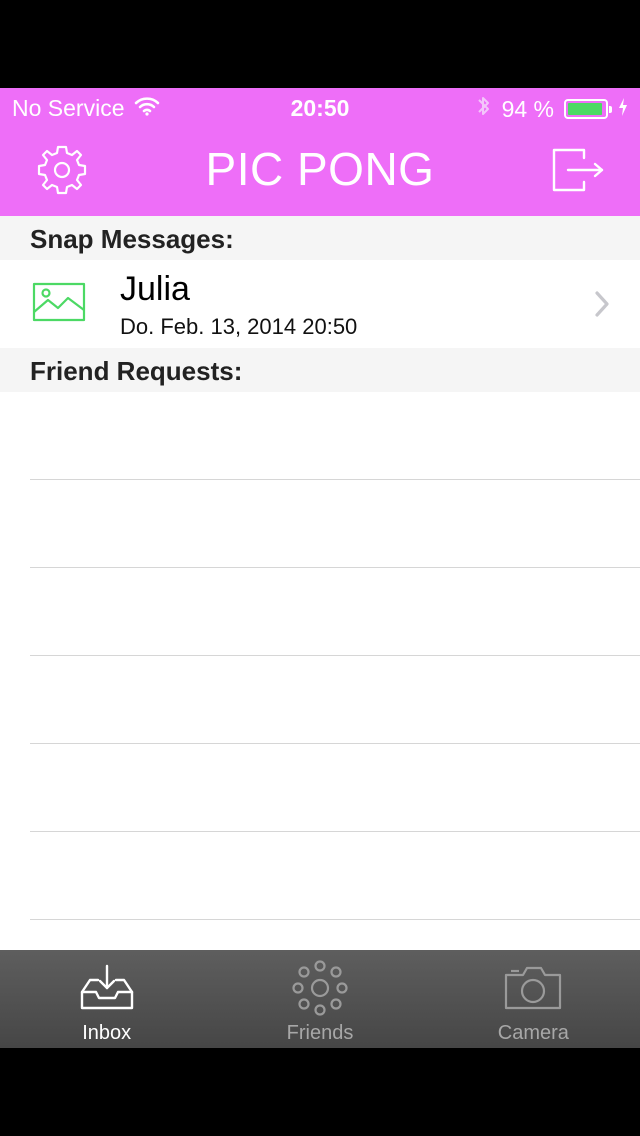 This screenshot has width=640, height=1136. Describe the element at coordinates (59, 302) in the screenshot. I see `image-icon` at that location.